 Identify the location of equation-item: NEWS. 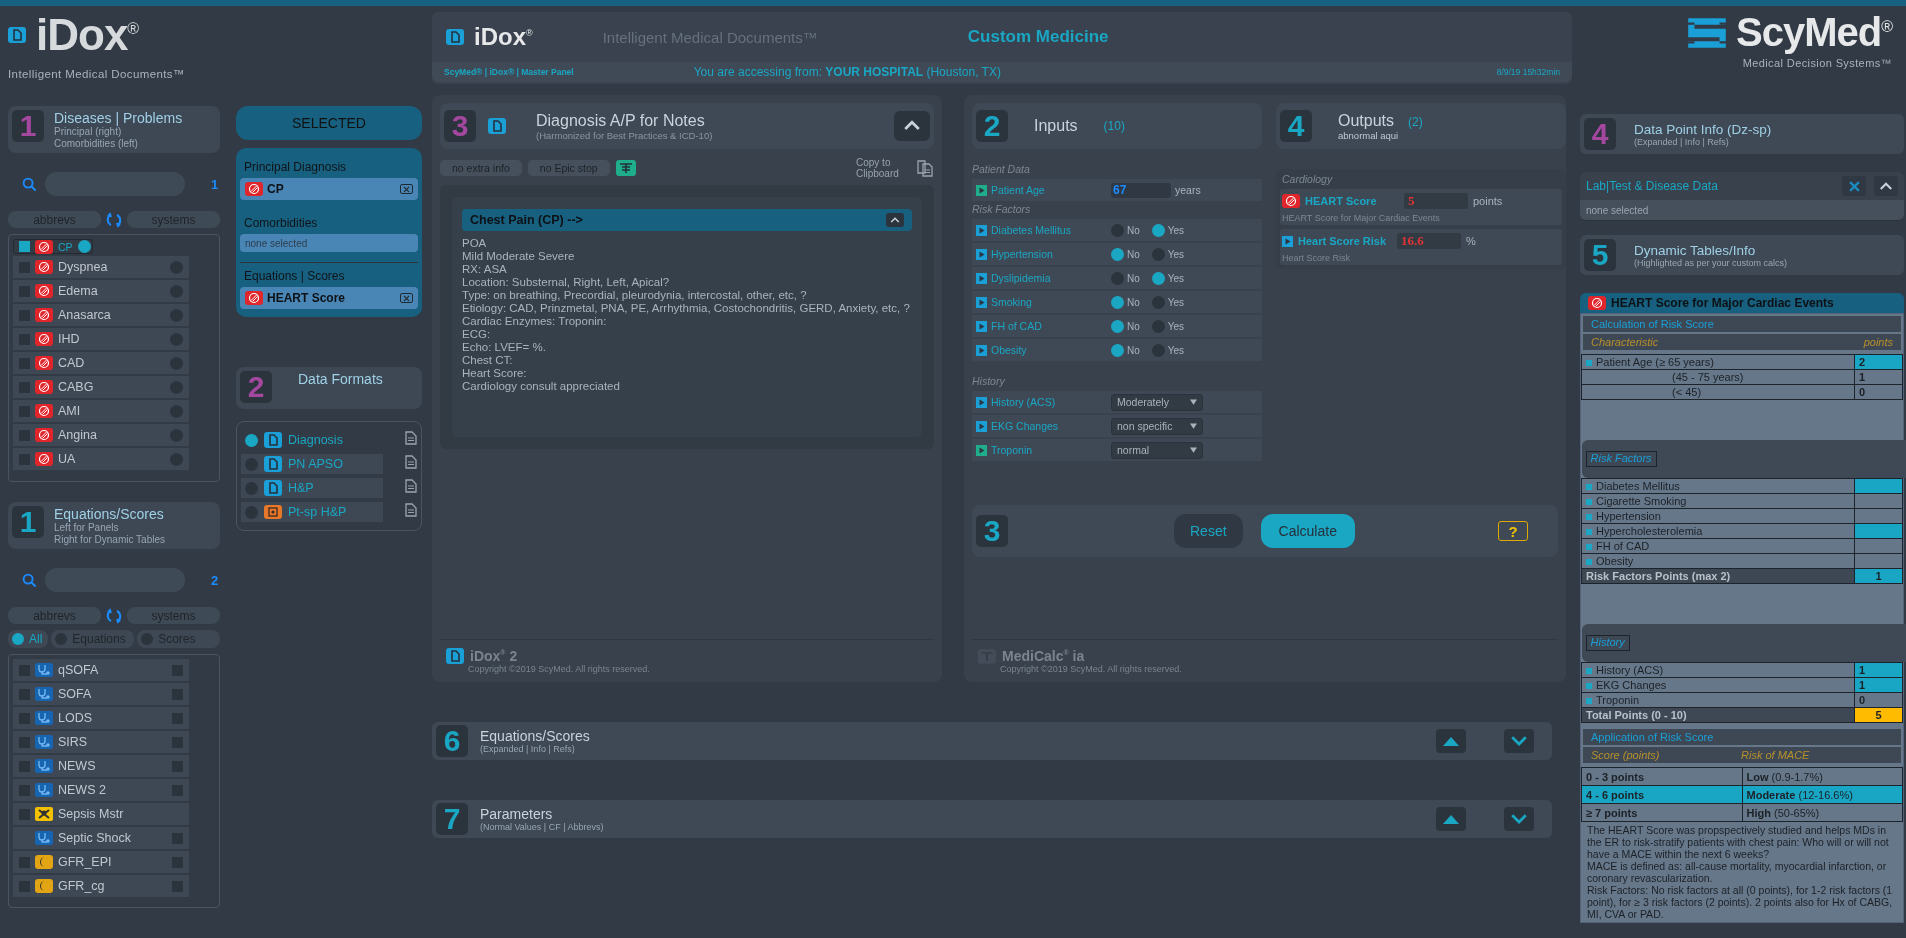
(101, 766).